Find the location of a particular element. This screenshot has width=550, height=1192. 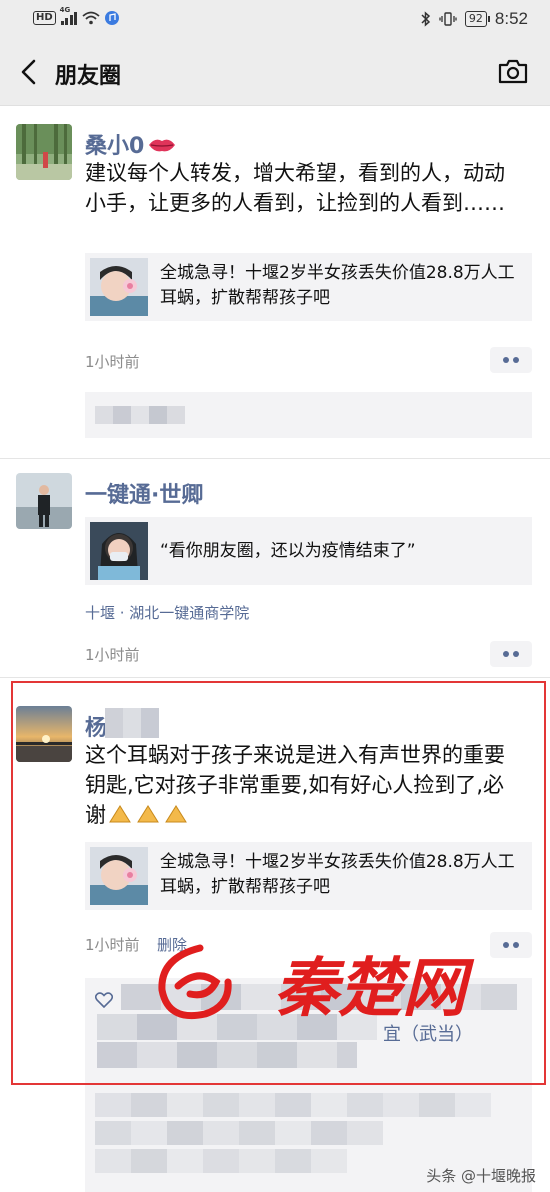

network-type: 4G is located at coordinates (65, 10).